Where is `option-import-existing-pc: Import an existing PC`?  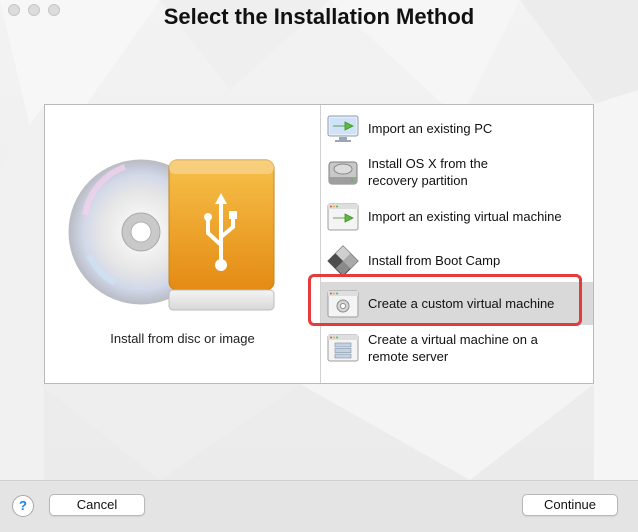 option-import-existing-pc: Import an existing PC is located at coordinates (457, 128).